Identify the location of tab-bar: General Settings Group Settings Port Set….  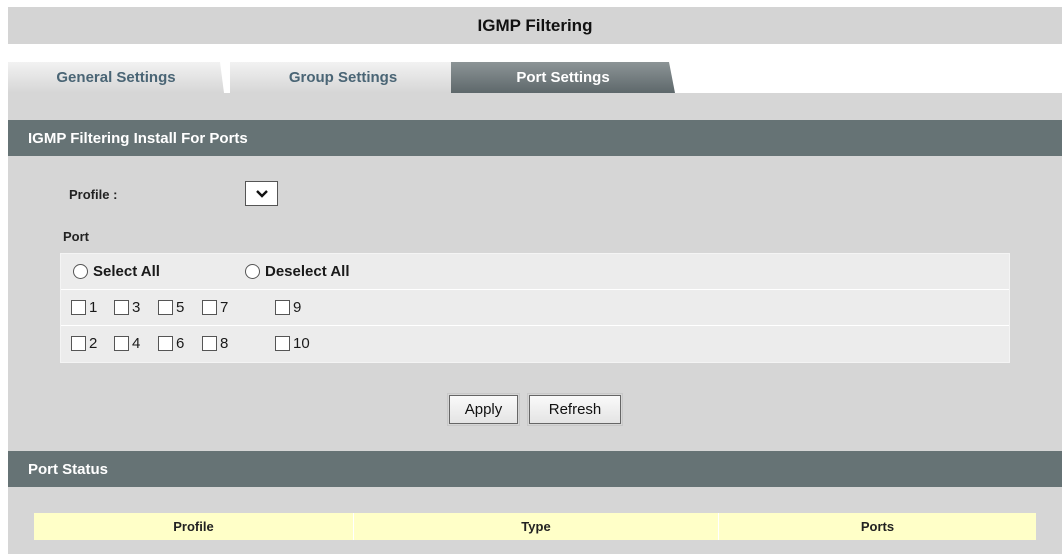
(535, 77).